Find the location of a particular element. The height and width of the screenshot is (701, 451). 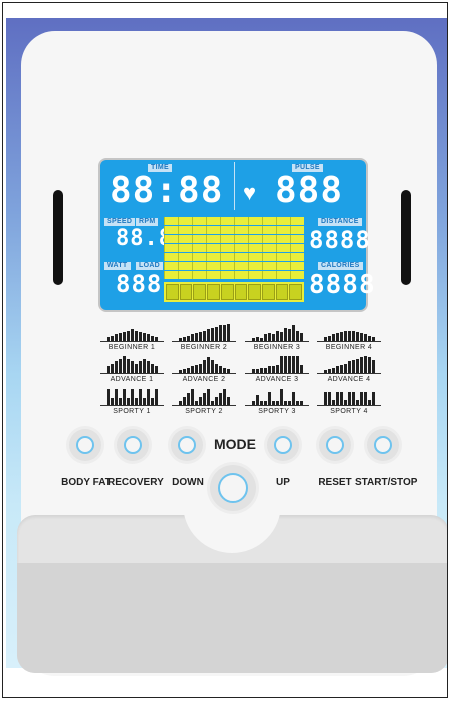

rpm-label: RPM is located at coordinates (147, 222).